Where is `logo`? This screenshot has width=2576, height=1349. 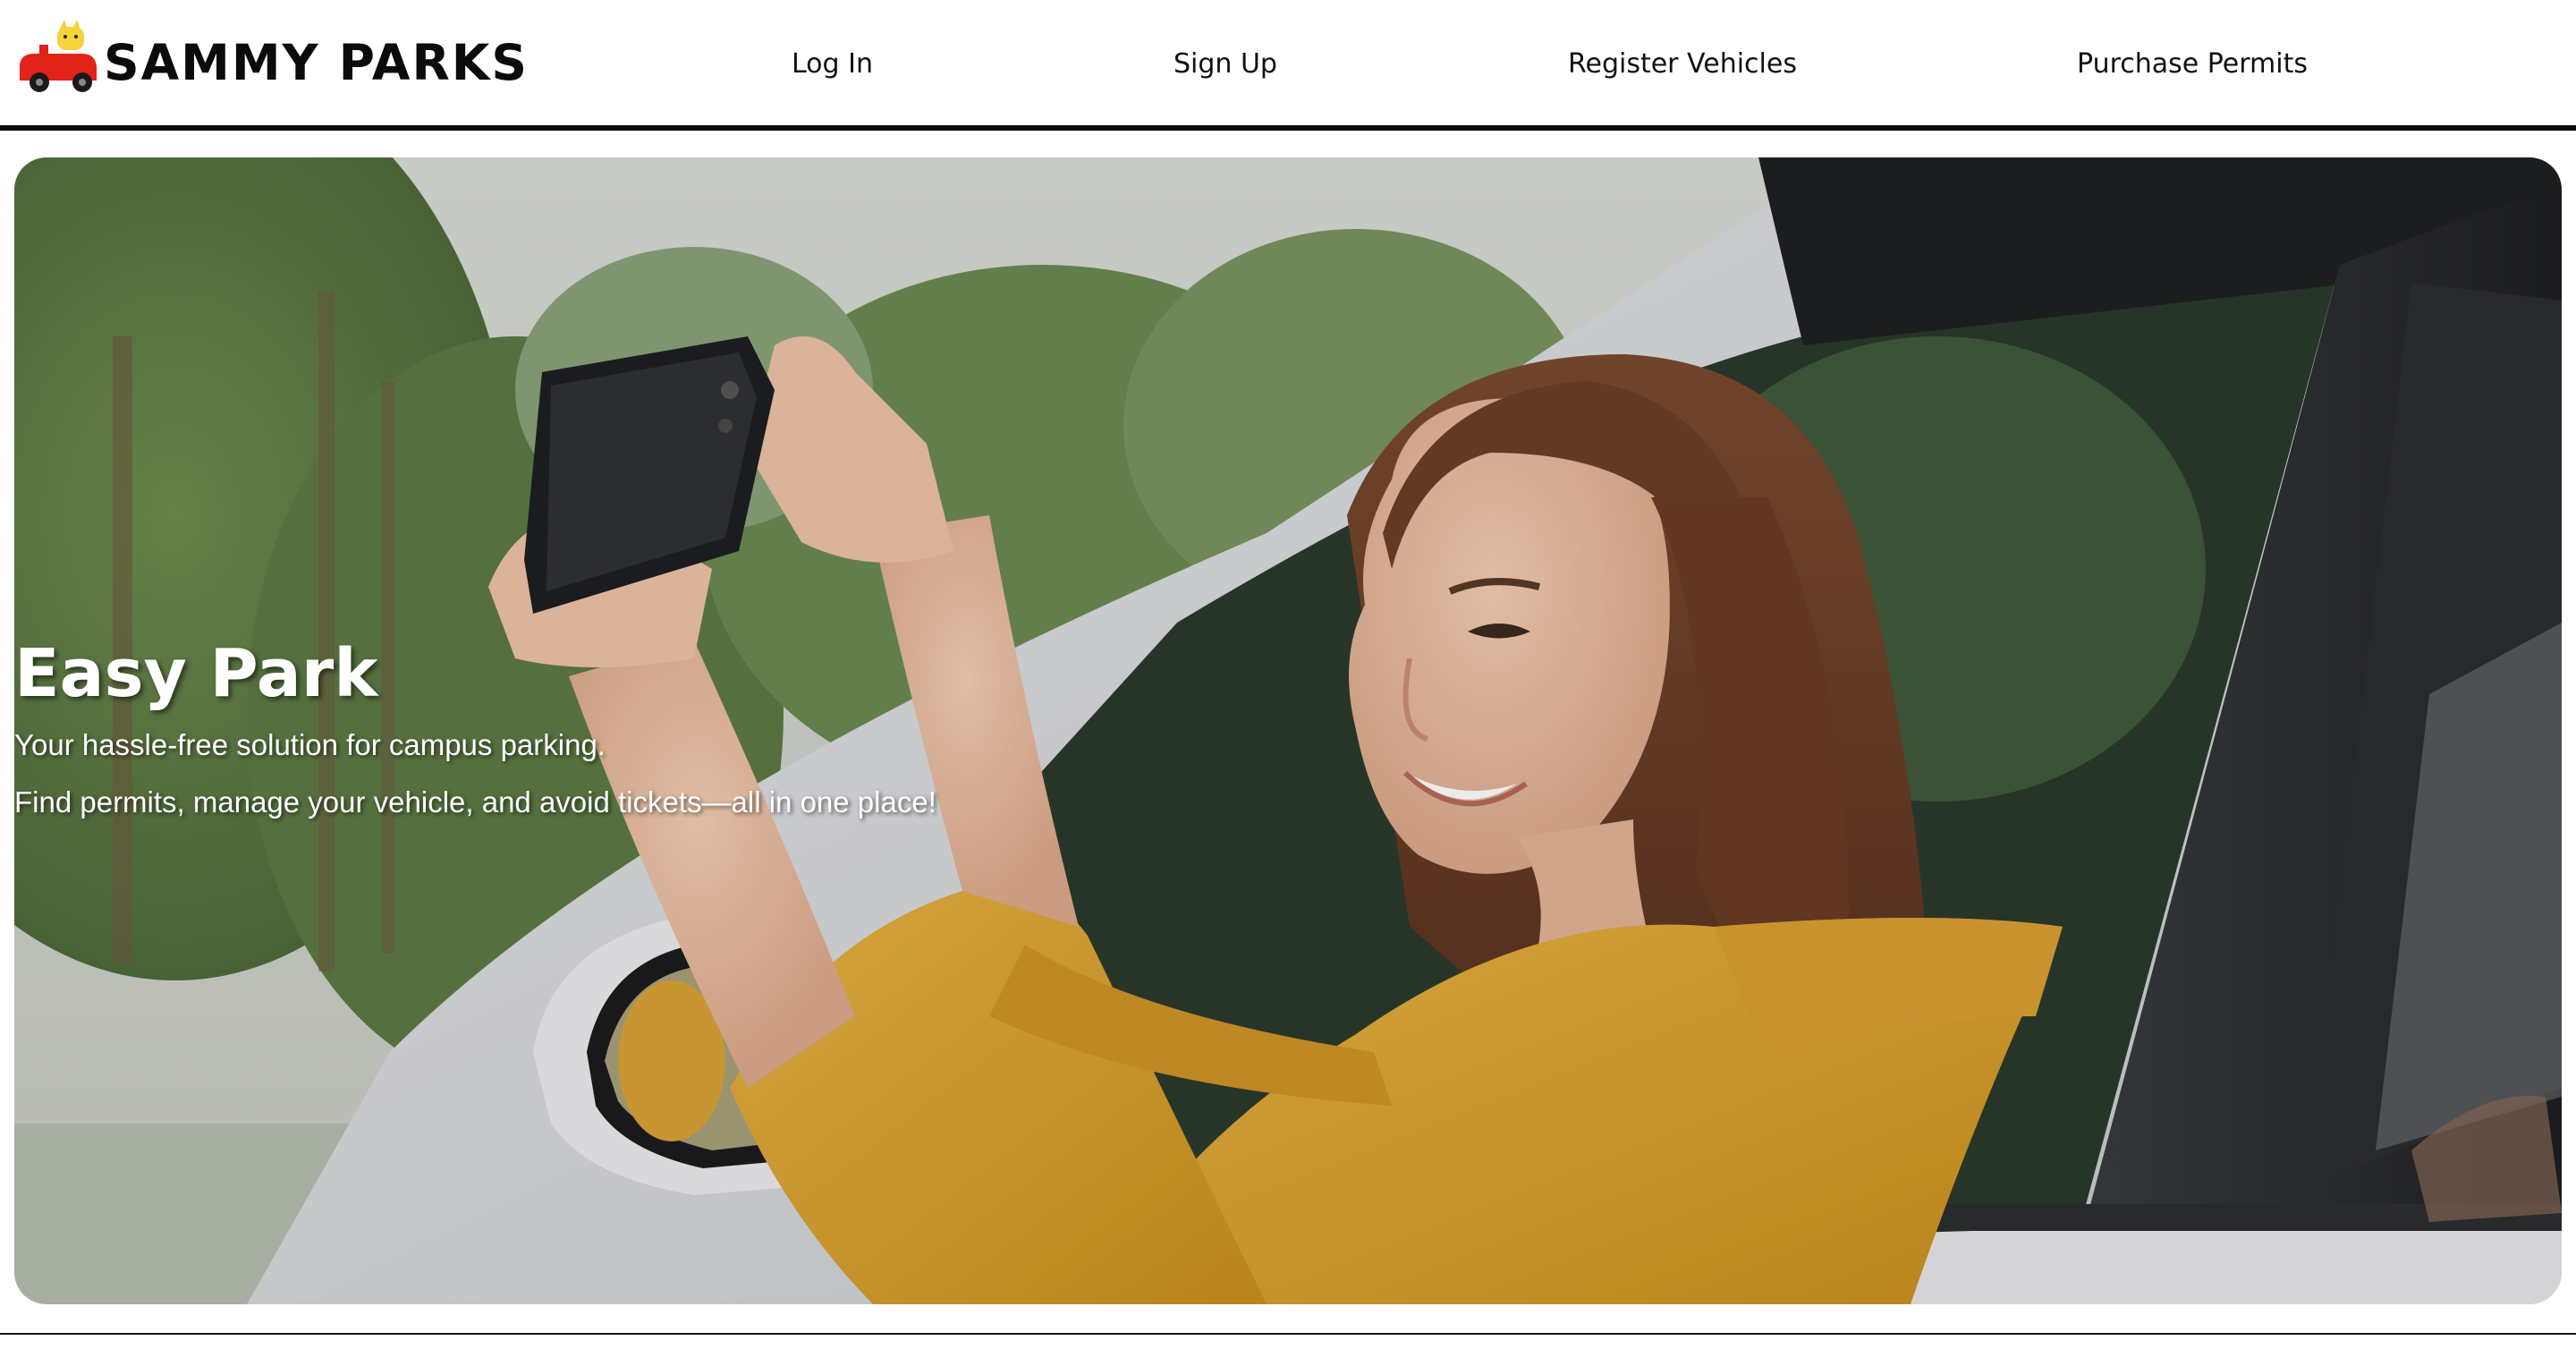 logo is located at coordinates (57, 61).